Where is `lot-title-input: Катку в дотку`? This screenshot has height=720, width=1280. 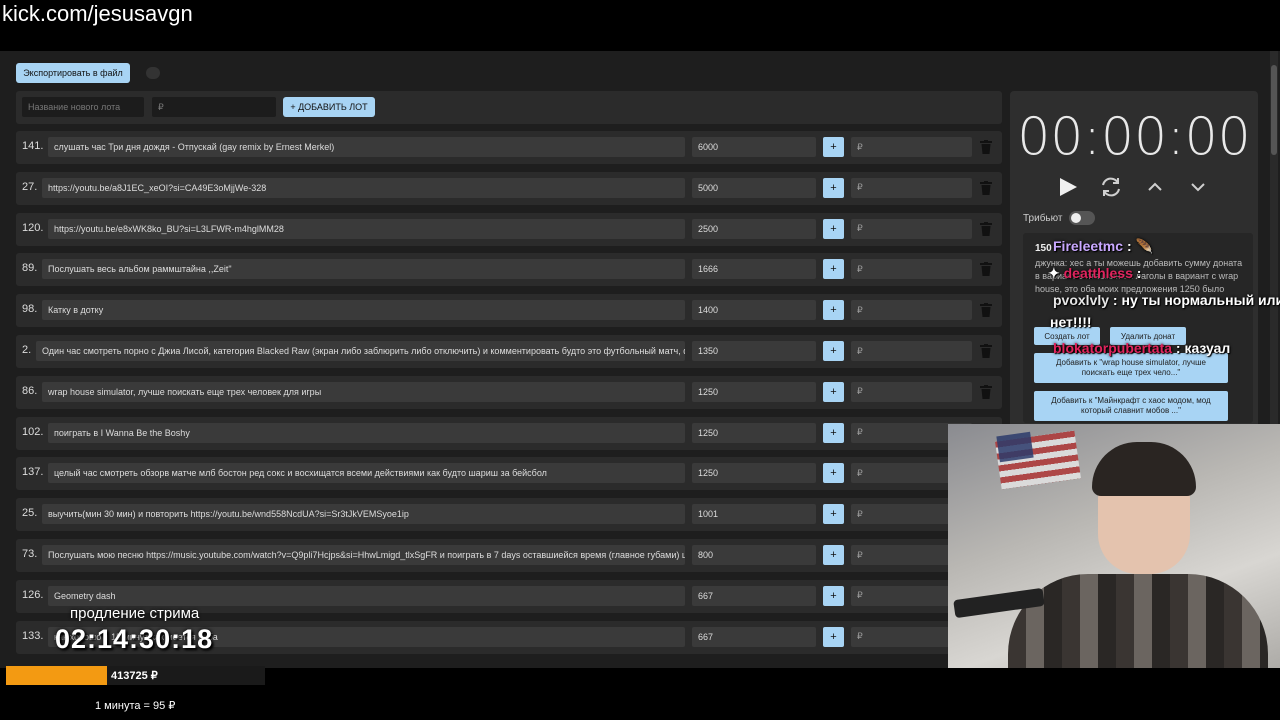 lot-title-input: Катку в дотку is located at coordinates (363, 310).